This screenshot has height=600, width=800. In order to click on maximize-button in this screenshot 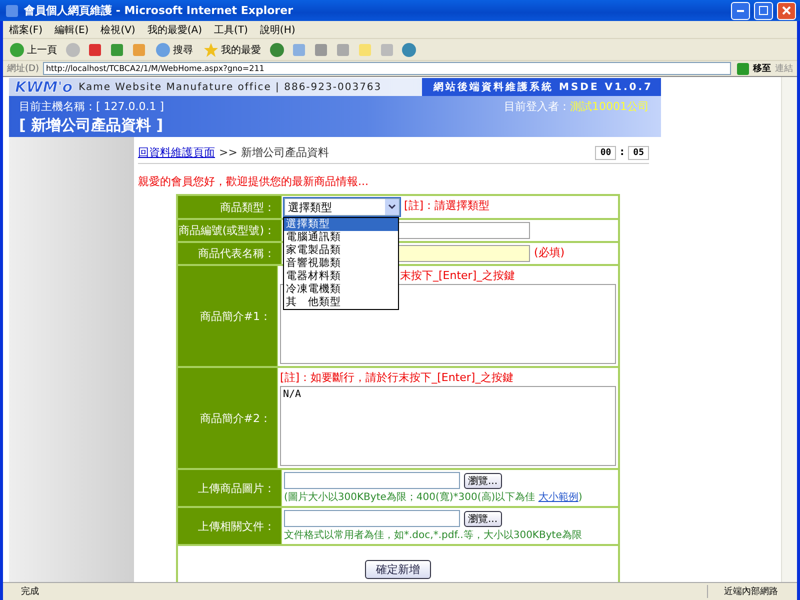, I will do `click(763, 11)`.